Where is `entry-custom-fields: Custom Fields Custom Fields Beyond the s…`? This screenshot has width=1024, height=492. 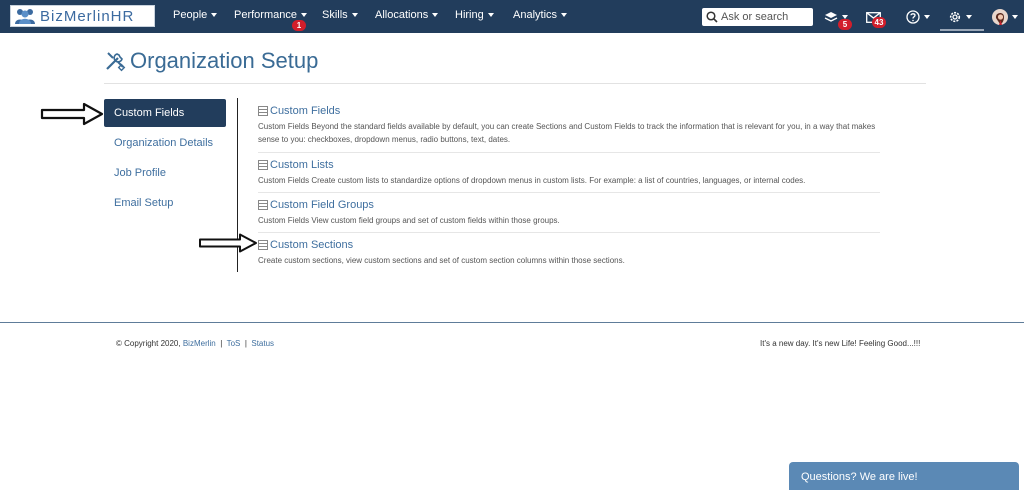
entry-custom-fields: Custom Fields Custom Fields Beyond the s… is located at coordinates (569, 125).